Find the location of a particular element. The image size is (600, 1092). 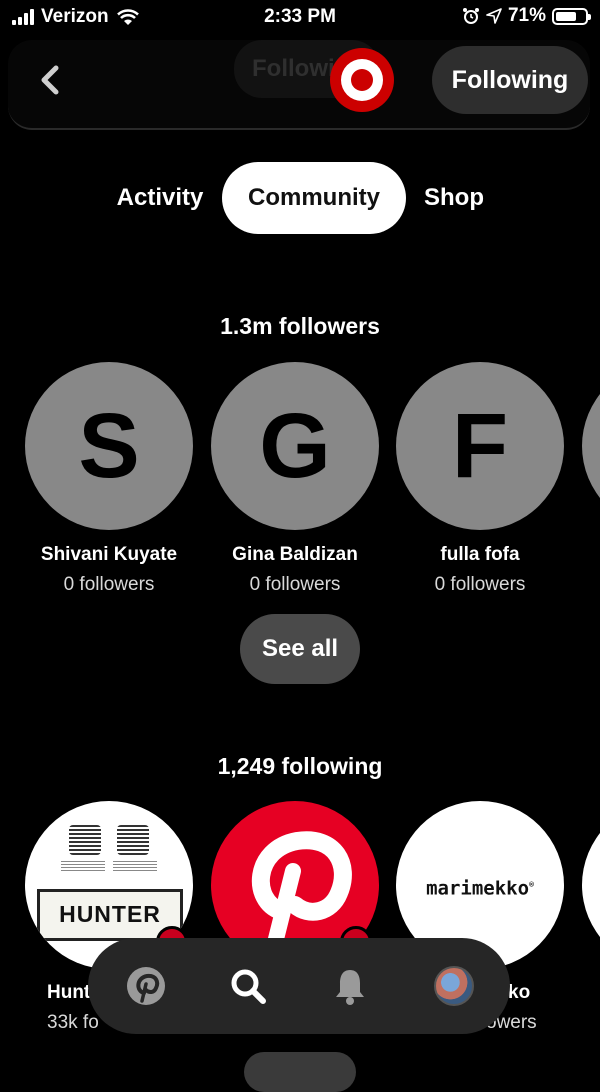

follower-card: G Gina Baldizan 0 followers is located at coordinates (295, 479).